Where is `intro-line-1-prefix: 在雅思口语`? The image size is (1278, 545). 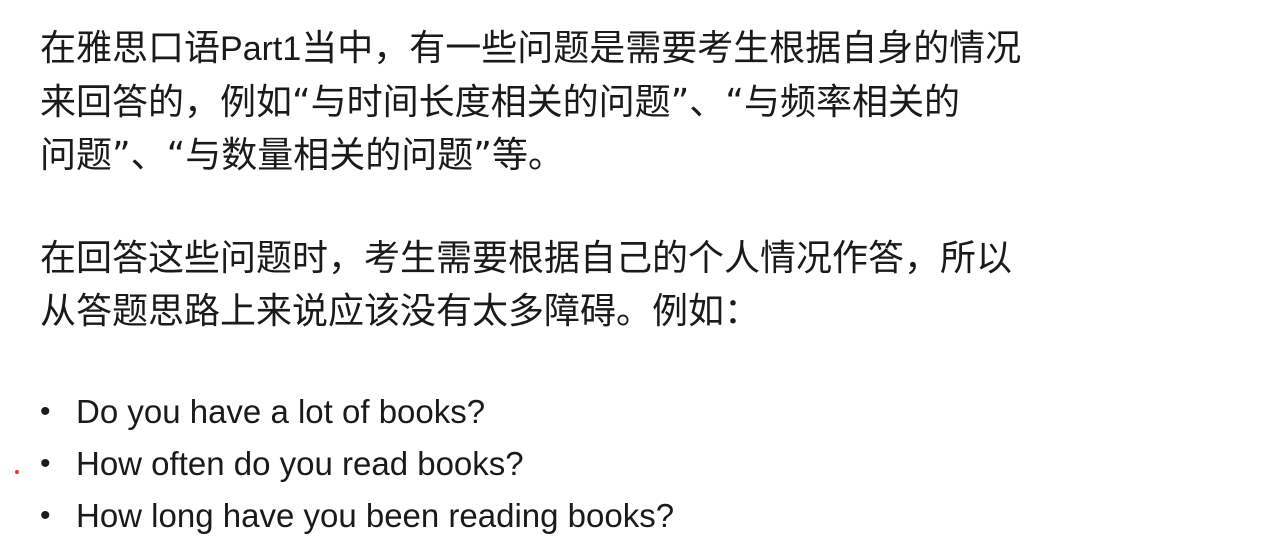 intro-line-1-prefix: 在雅思口语 is located at coordinates (130, 48).